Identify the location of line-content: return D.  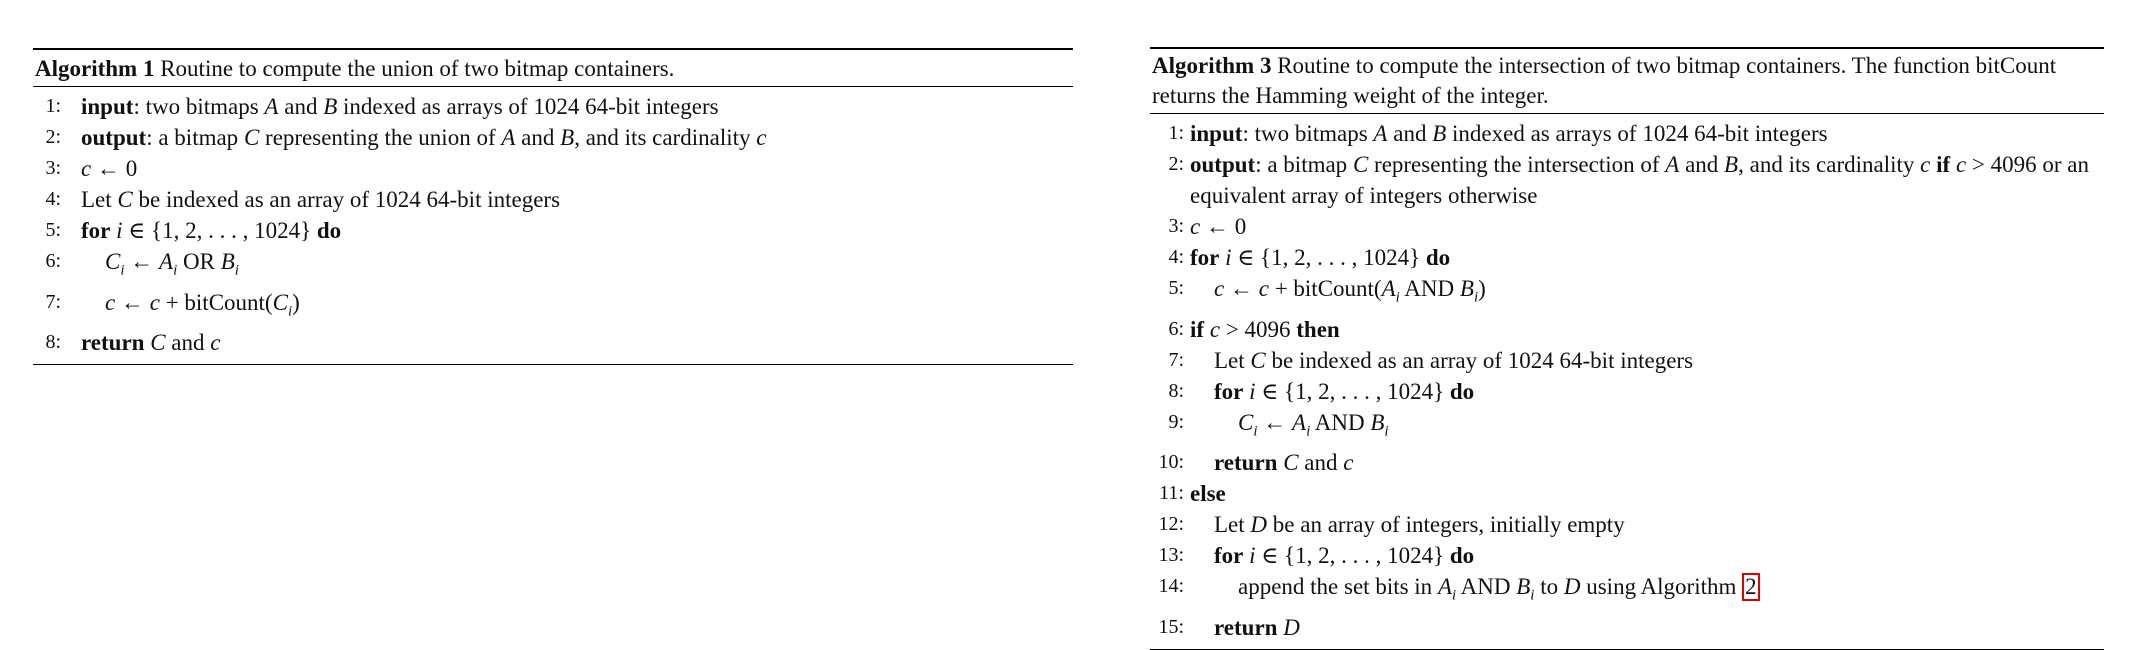
(1659, 627).